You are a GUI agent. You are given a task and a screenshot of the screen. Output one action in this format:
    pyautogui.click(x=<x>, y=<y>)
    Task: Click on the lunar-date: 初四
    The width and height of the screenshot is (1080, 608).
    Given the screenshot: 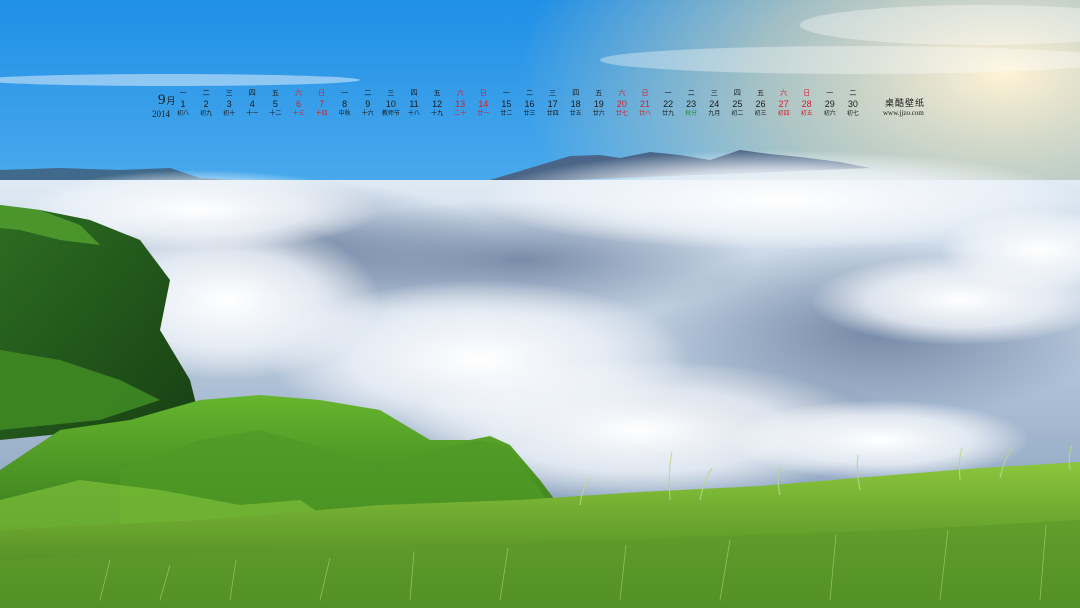 What is the action you would take?
    pyautogui.click(x=783, y=113)
    